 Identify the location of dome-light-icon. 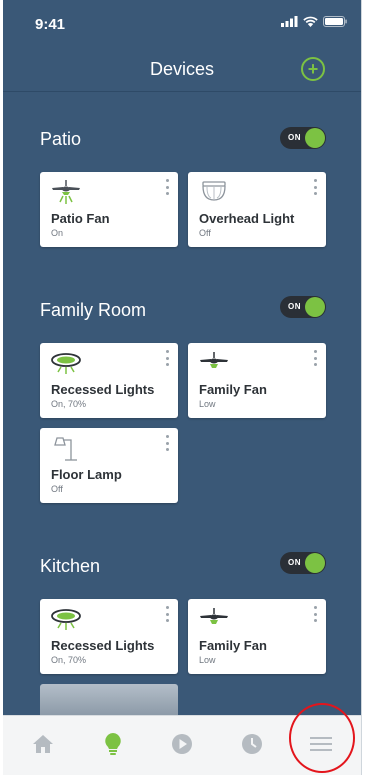
(214, 191).